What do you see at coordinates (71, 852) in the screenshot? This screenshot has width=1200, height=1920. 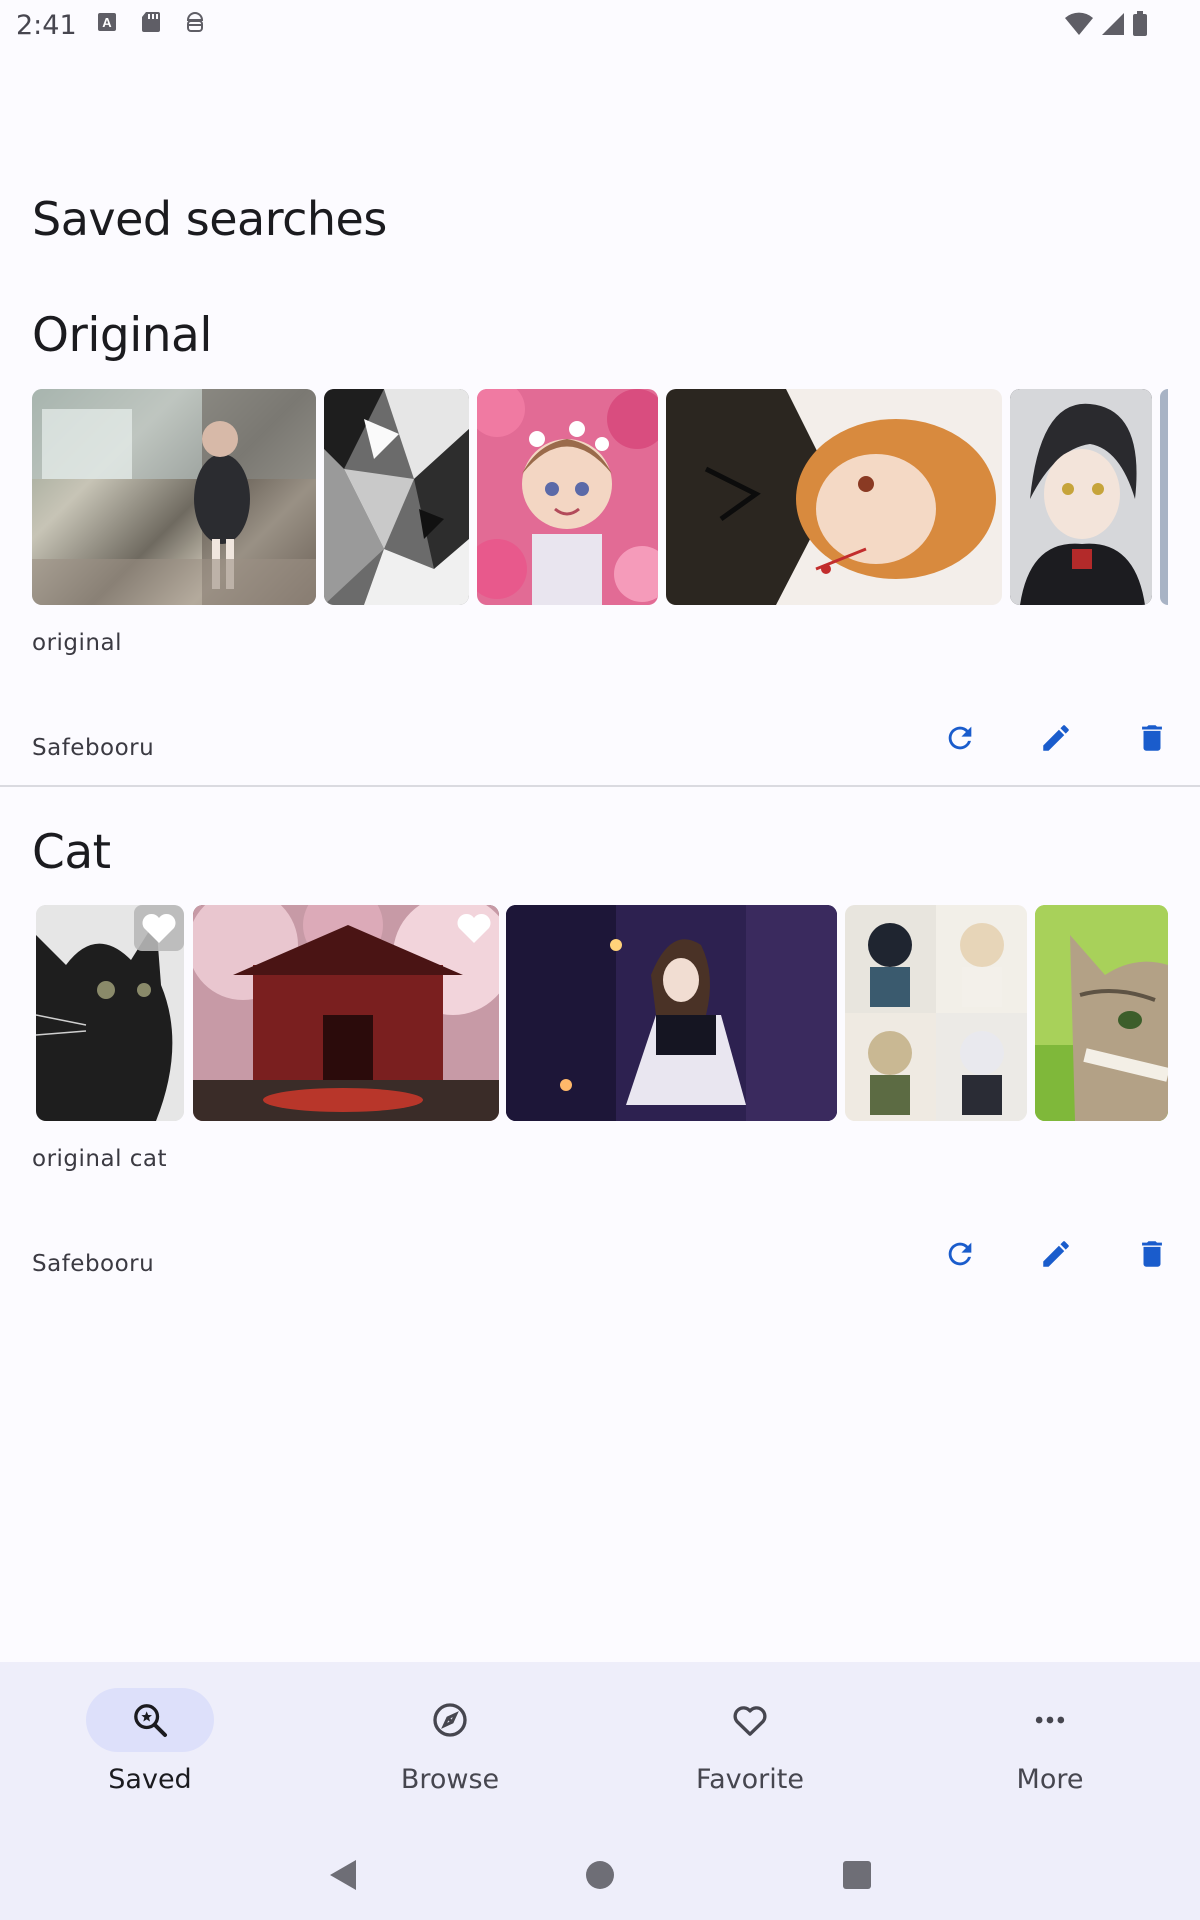 I see `saved-search-title: Cat` at bounding box center [71, 852].